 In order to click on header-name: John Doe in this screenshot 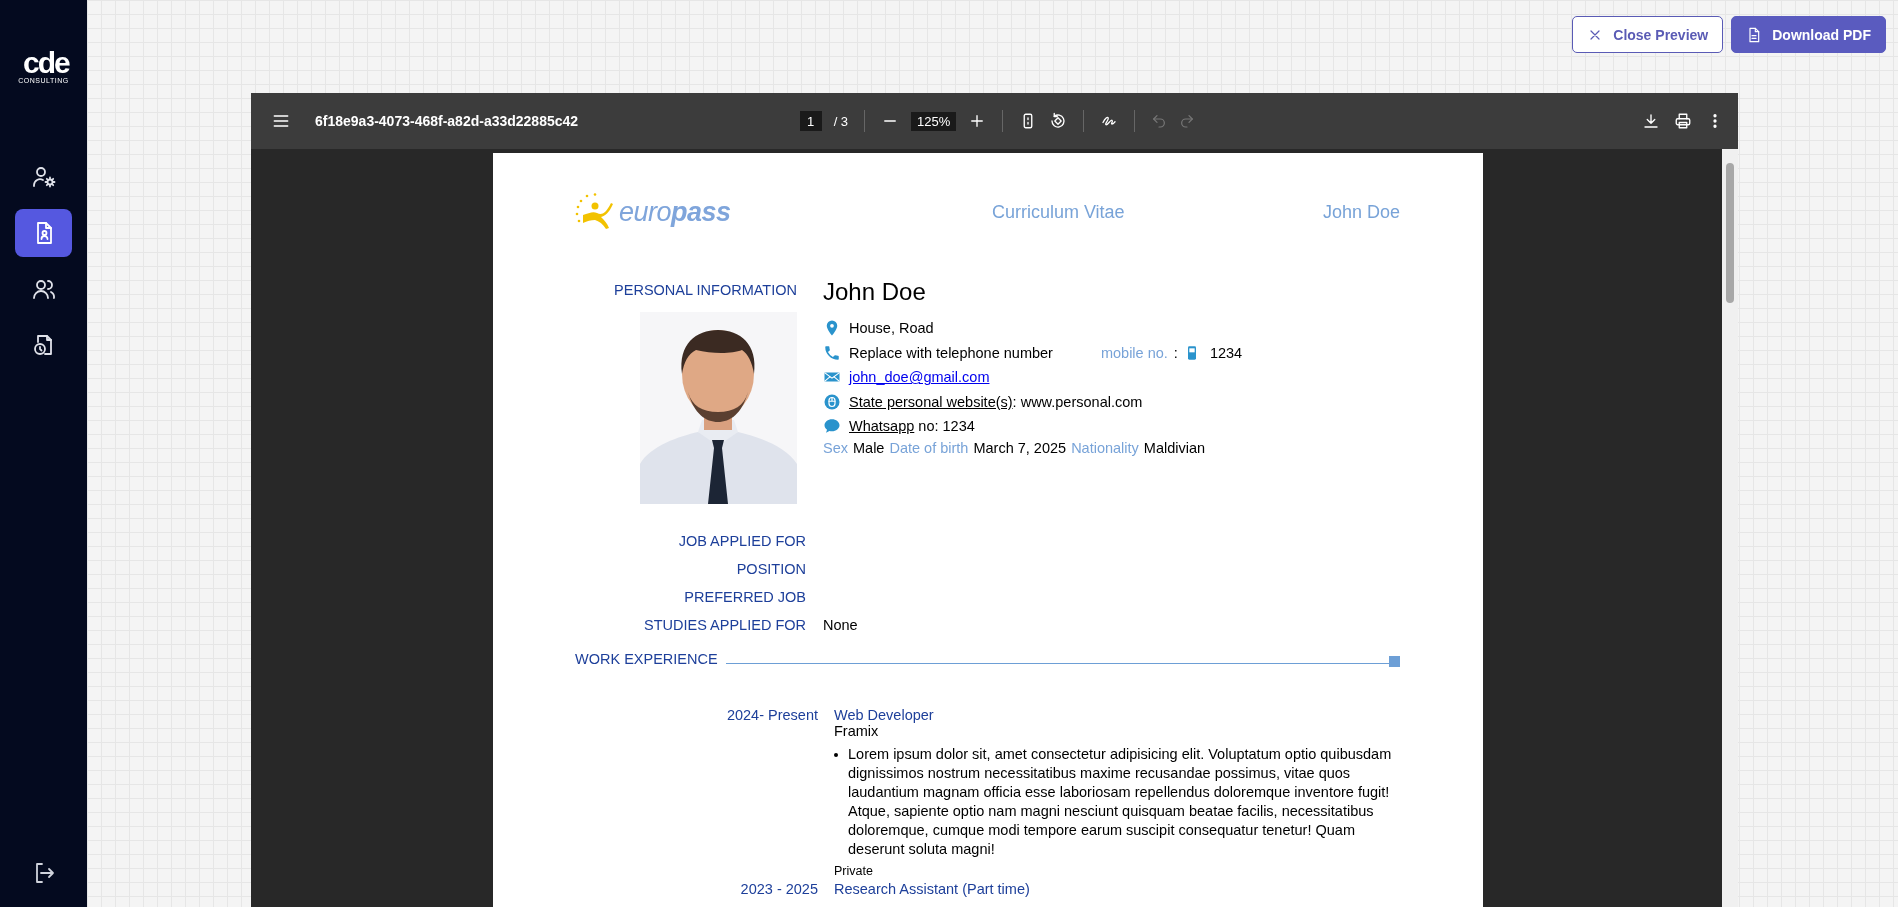, I will do `click(1361, 212)`.